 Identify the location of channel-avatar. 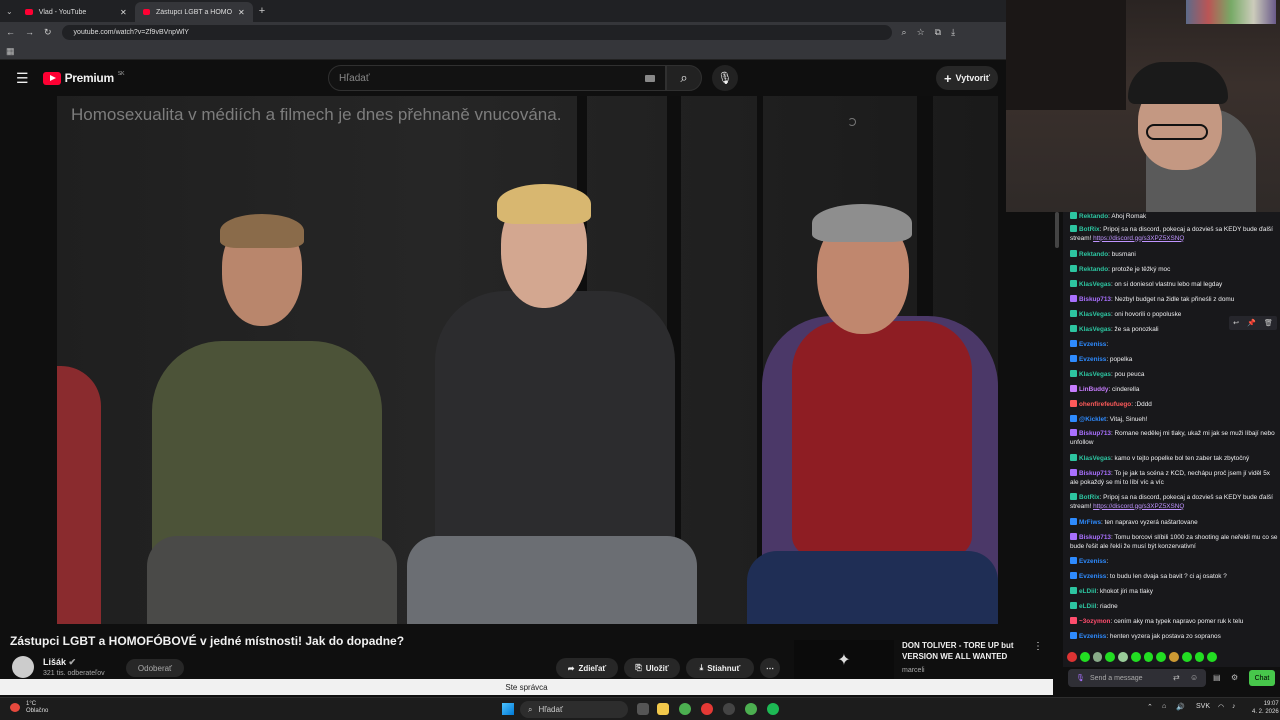
(23, 667).